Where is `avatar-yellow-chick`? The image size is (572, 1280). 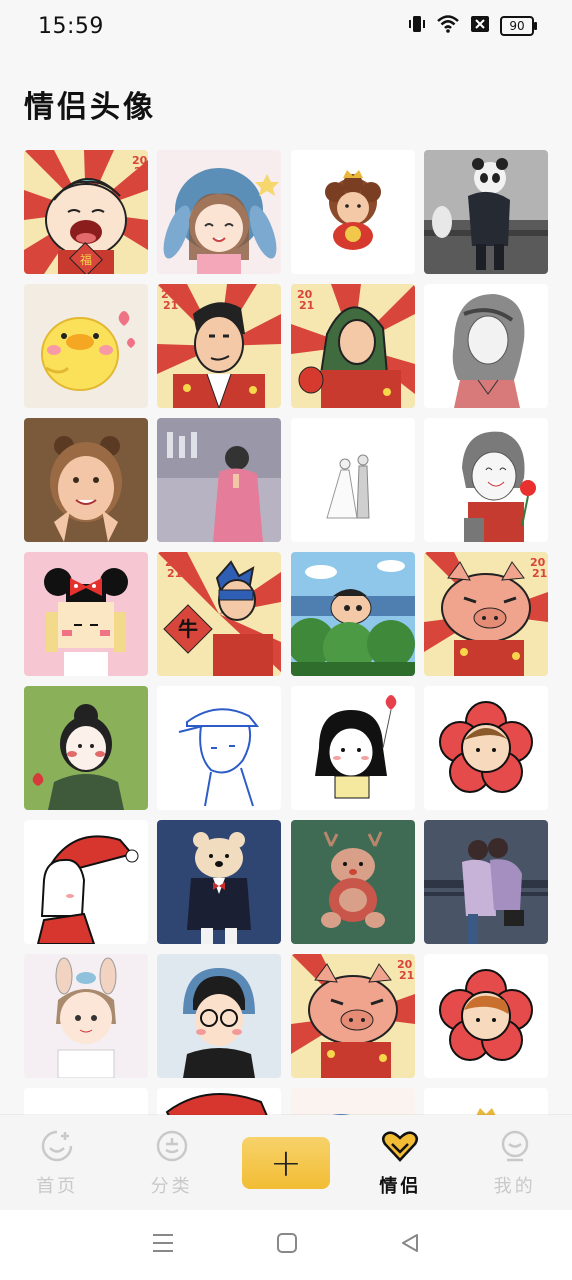
avatar-yellow-chick is located at coordinates (86, 346).